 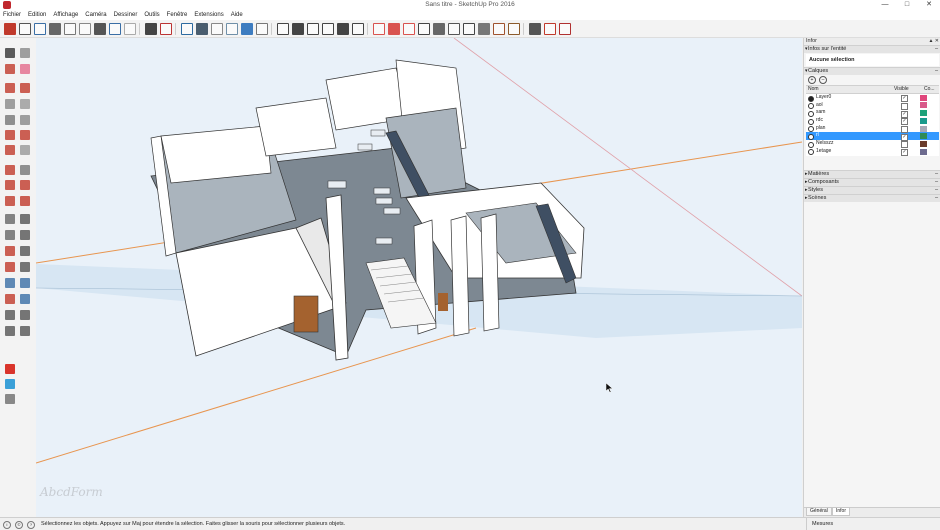 What do you see at coordinates (25, 251) in the screenshot?
I see `3d-text-tool-icon` at bounding box center [25, 251].